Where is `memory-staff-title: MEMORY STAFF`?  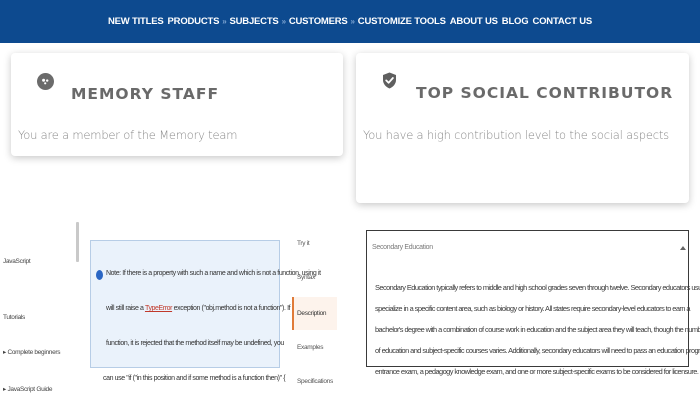 memory-staff-title: MEMORY STAFF is located at coordinates (145, 94).